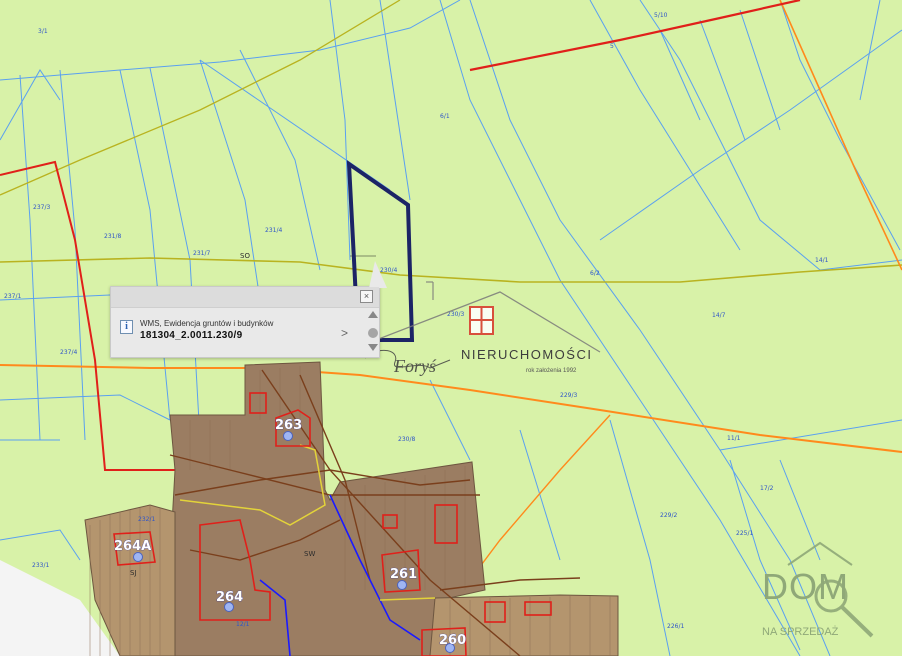 Image resolution: width=902 pixels, height=656 pixels. I want to click on building-number-264: 264, so click(229, 597).